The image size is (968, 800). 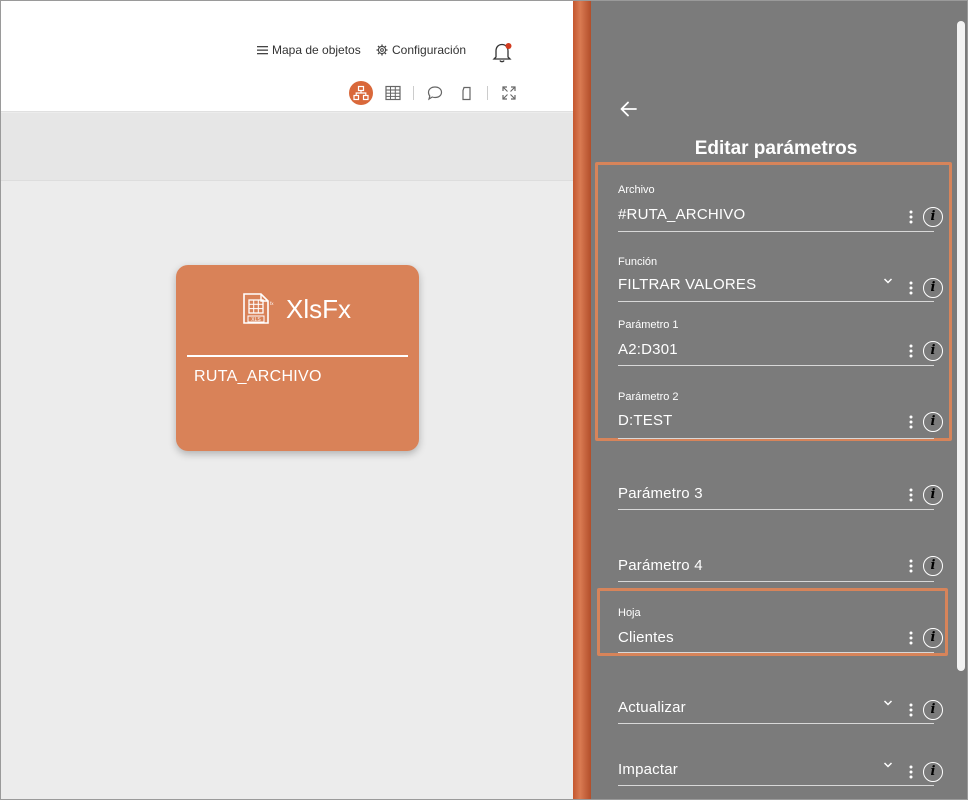 What do you see at coordinates (648, 325) in the screenshot?
I see `field-label: Parámetro 1` at bounding box center [648, 325].